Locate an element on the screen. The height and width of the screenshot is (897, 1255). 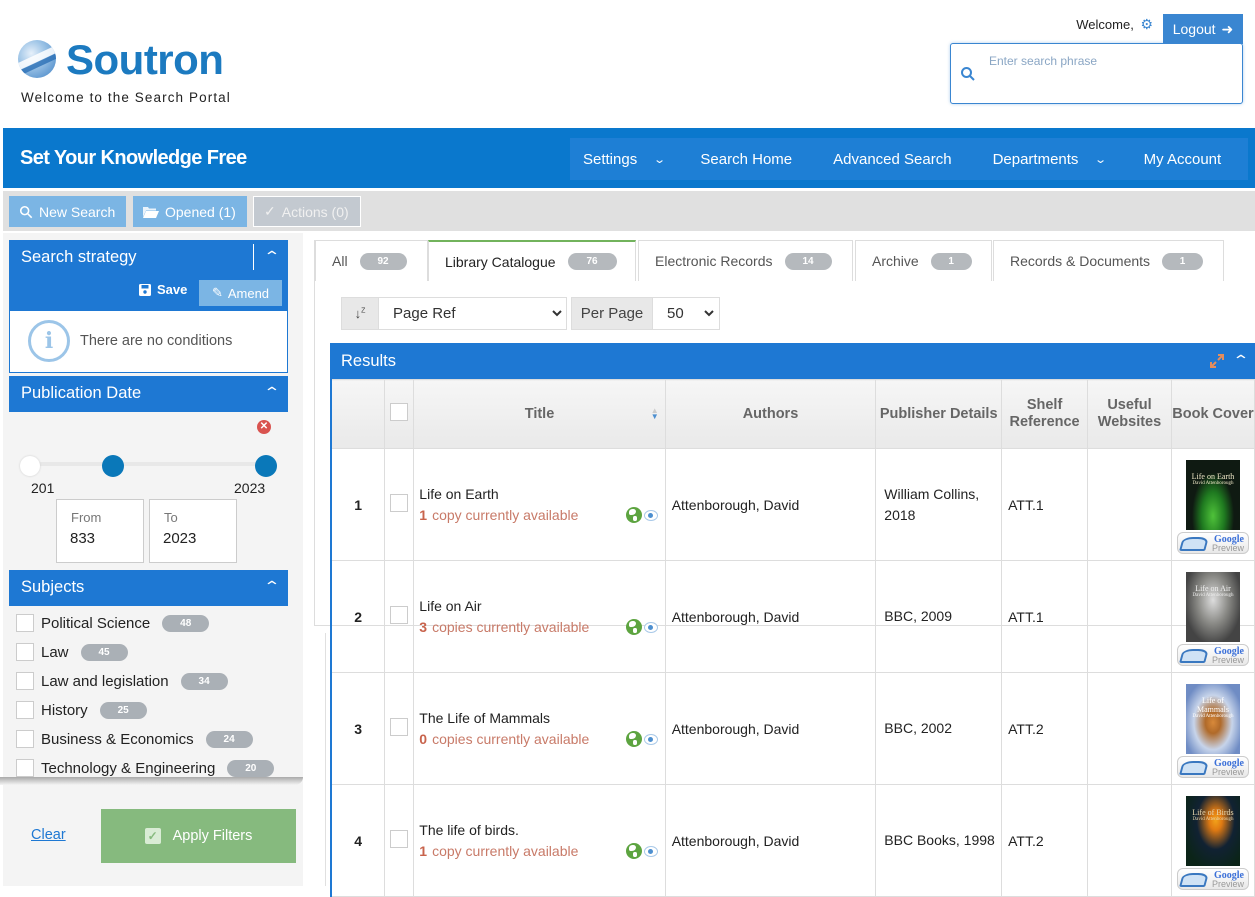
nav-item-settings: Settings ⌄ is located at coordinates (624, 159).